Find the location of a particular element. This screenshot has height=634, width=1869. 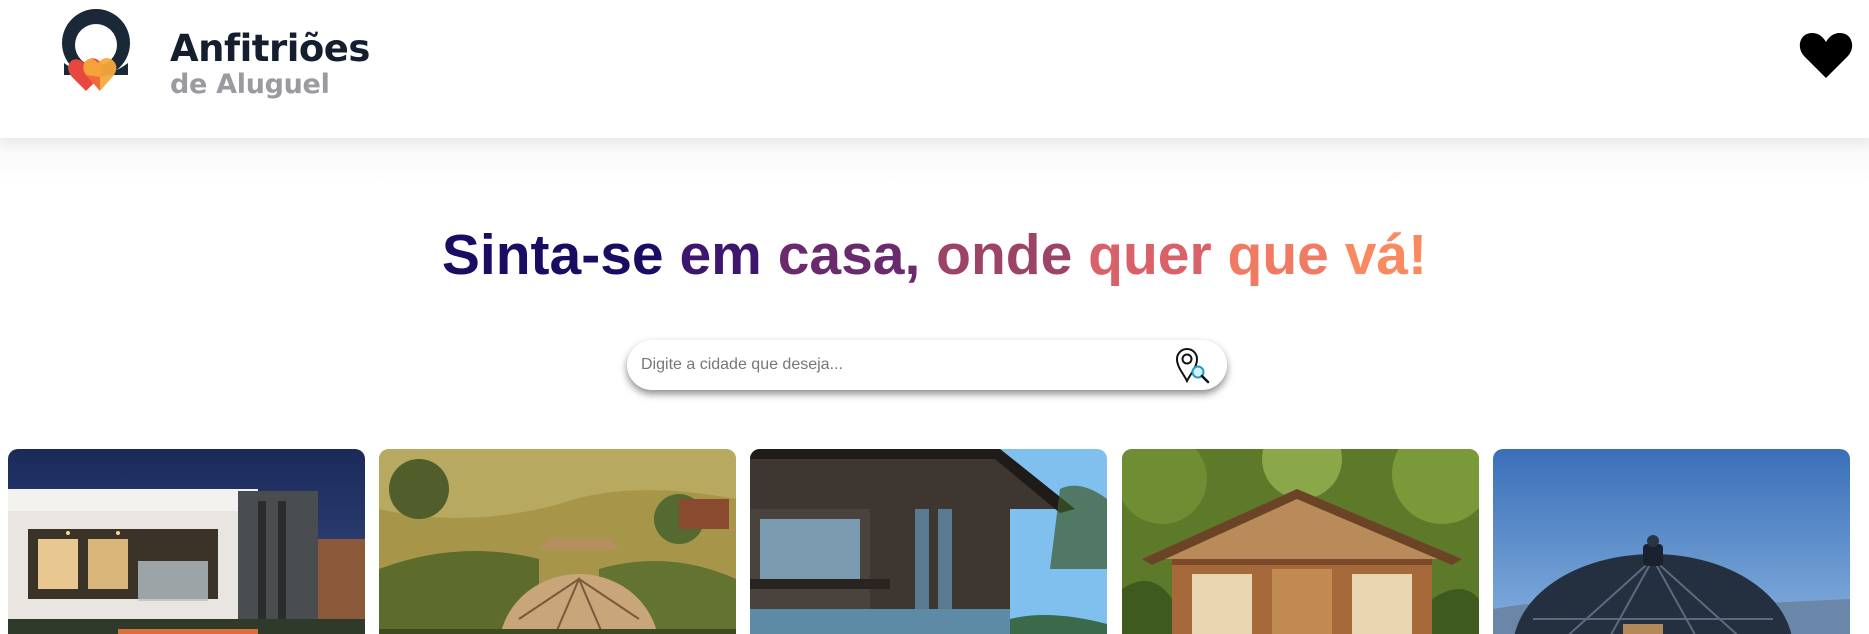

wooden-cabin-blue-sky-image is located at coordinates (928, 541).